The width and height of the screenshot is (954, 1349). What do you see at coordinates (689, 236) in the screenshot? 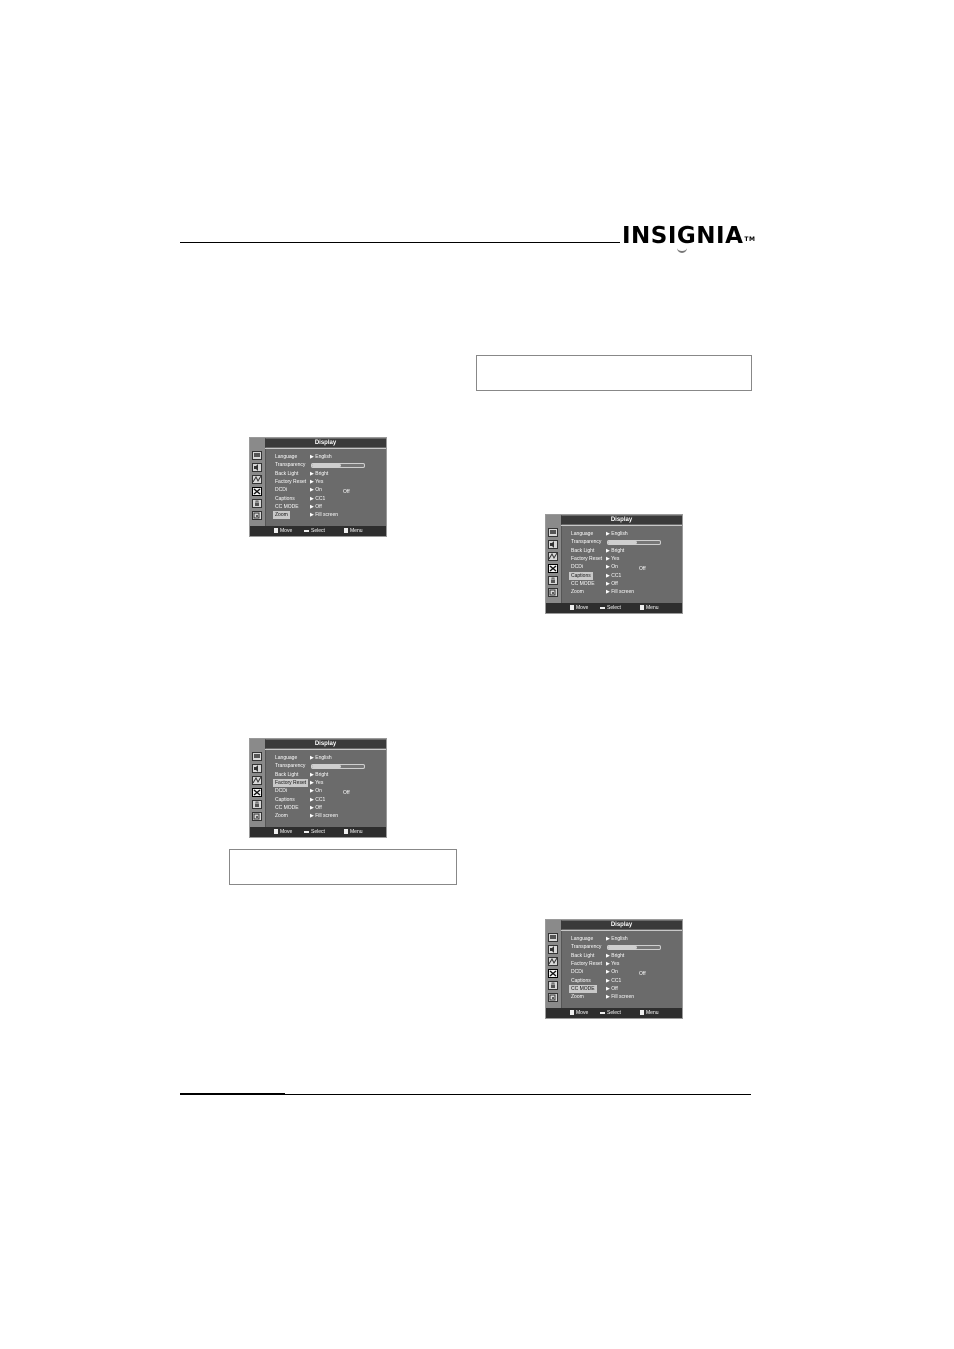
I see `insignia-logo: INSIGNIATM` at bounding box center [689, 236].